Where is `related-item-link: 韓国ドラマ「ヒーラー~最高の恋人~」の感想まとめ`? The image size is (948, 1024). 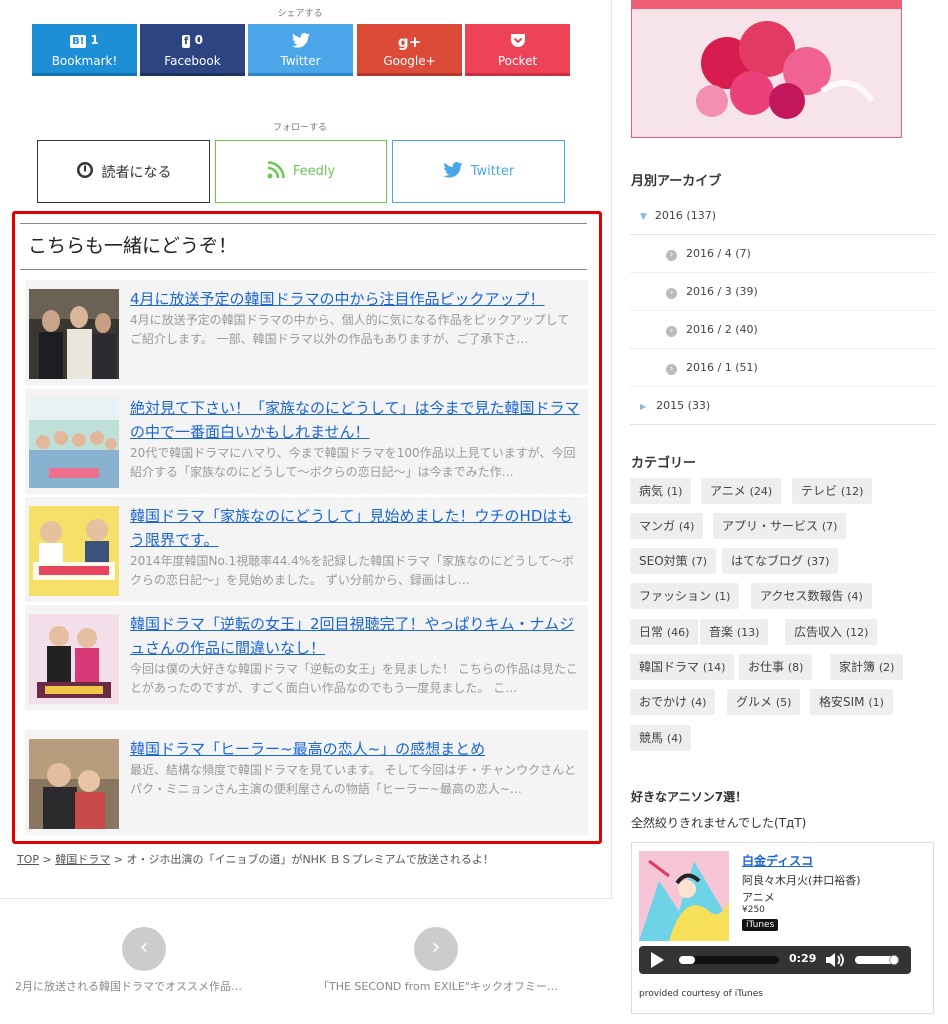 related-item-link: 韓国ドラマ「ヒーラー~最高の恋人~」の感想まとめ is located at coordinates (355, 749).